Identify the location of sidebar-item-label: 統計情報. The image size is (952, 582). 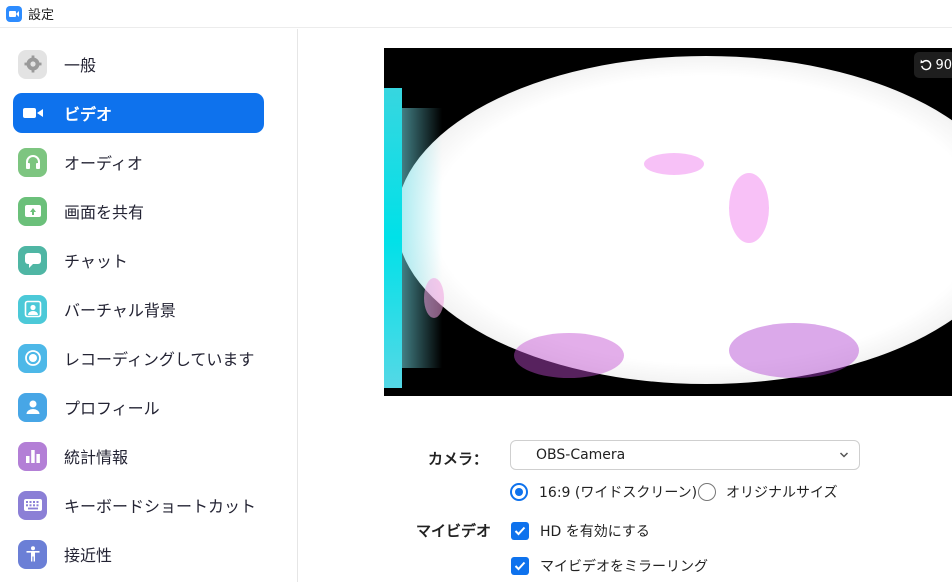
(96, 457).